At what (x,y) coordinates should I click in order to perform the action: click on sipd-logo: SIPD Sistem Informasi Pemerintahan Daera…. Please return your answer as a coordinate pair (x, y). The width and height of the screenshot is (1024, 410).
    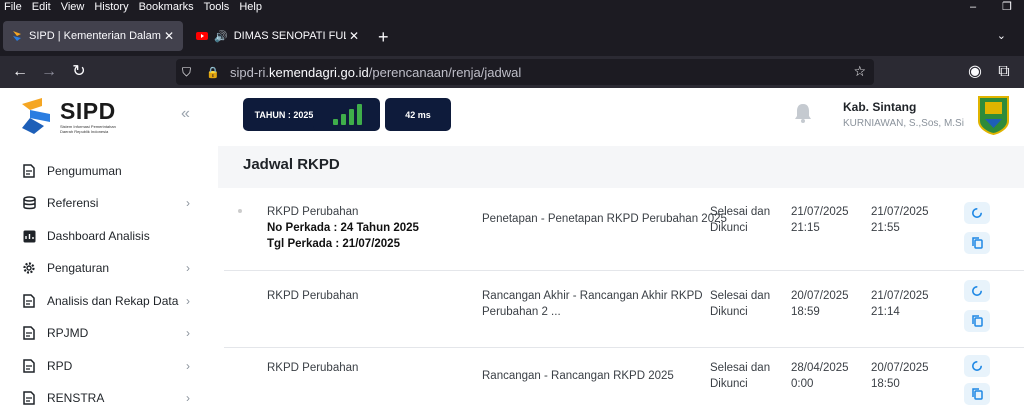
    Looking at the image, I should click on (90, 116).